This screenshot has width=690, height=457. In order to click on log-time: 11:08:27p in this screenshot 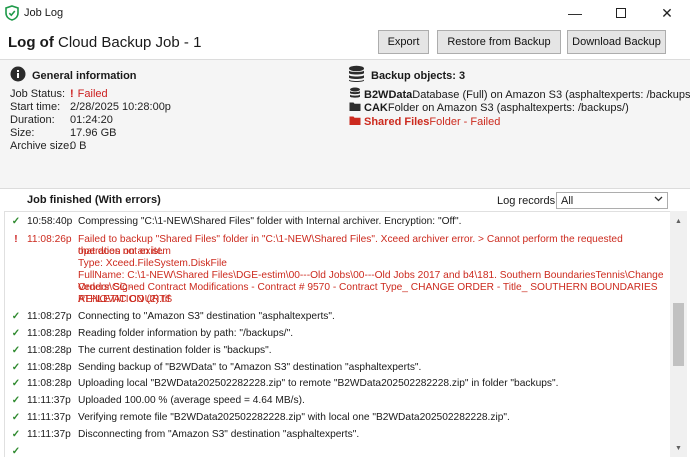, I will do `click(49, 316)`.